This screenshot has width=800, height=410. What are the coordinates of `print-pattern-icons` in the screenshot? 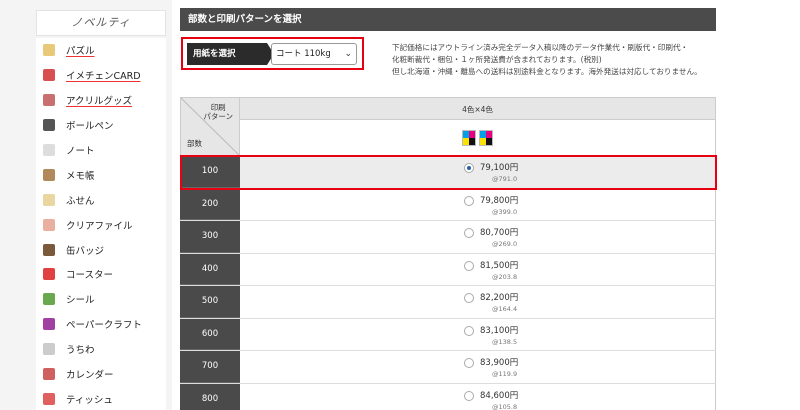 It's located at (478, 138).